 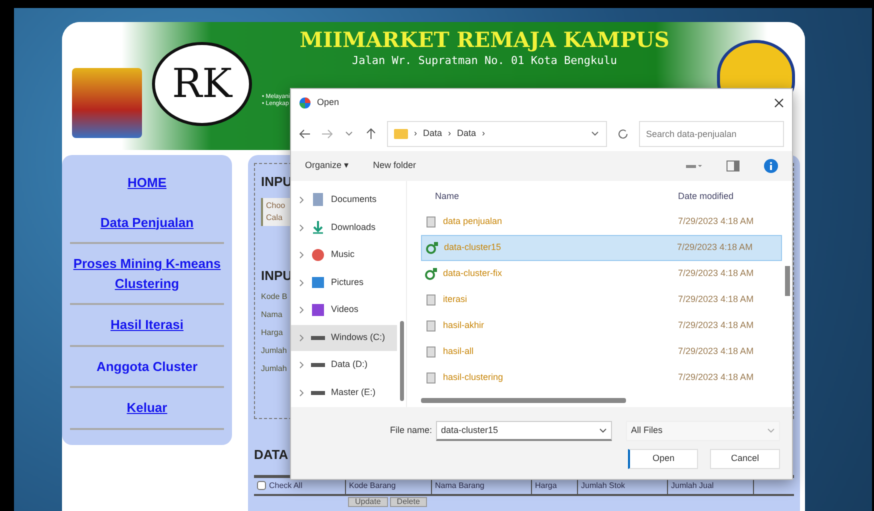 I want to click on chooser-text: Cala, so click(x=275, y=218).